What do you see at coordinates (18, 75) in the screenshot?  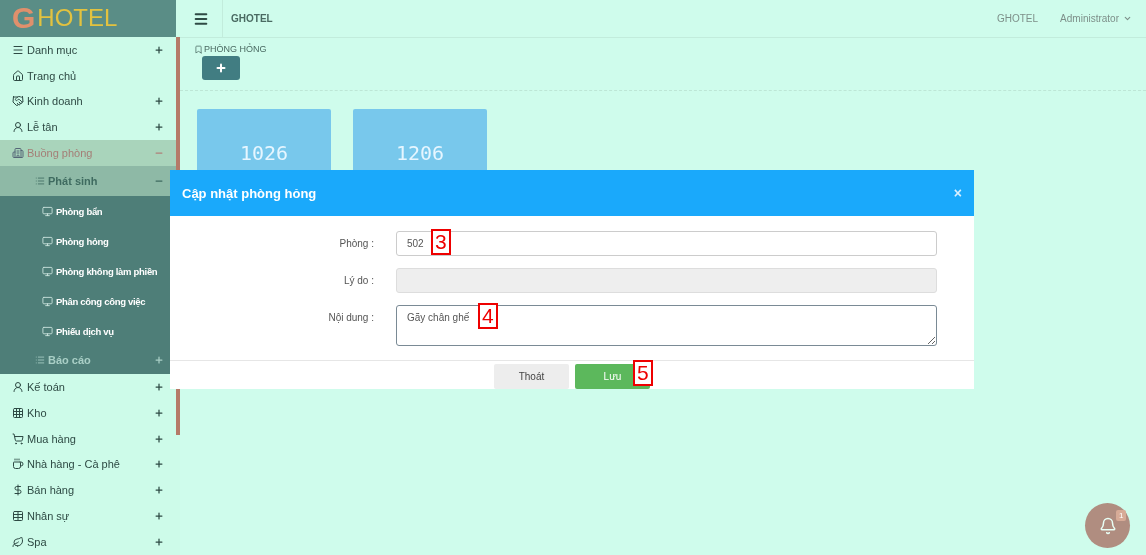 I see `house-icon` at bounding box center [18, 75].